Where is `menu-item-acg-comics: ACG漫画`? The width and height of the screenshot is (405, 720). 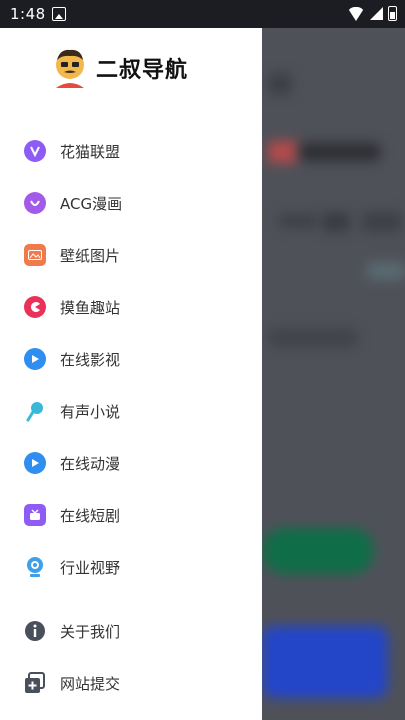 menu-item-acg-comics: ACG漫画 is located at coordinates (73, 203).